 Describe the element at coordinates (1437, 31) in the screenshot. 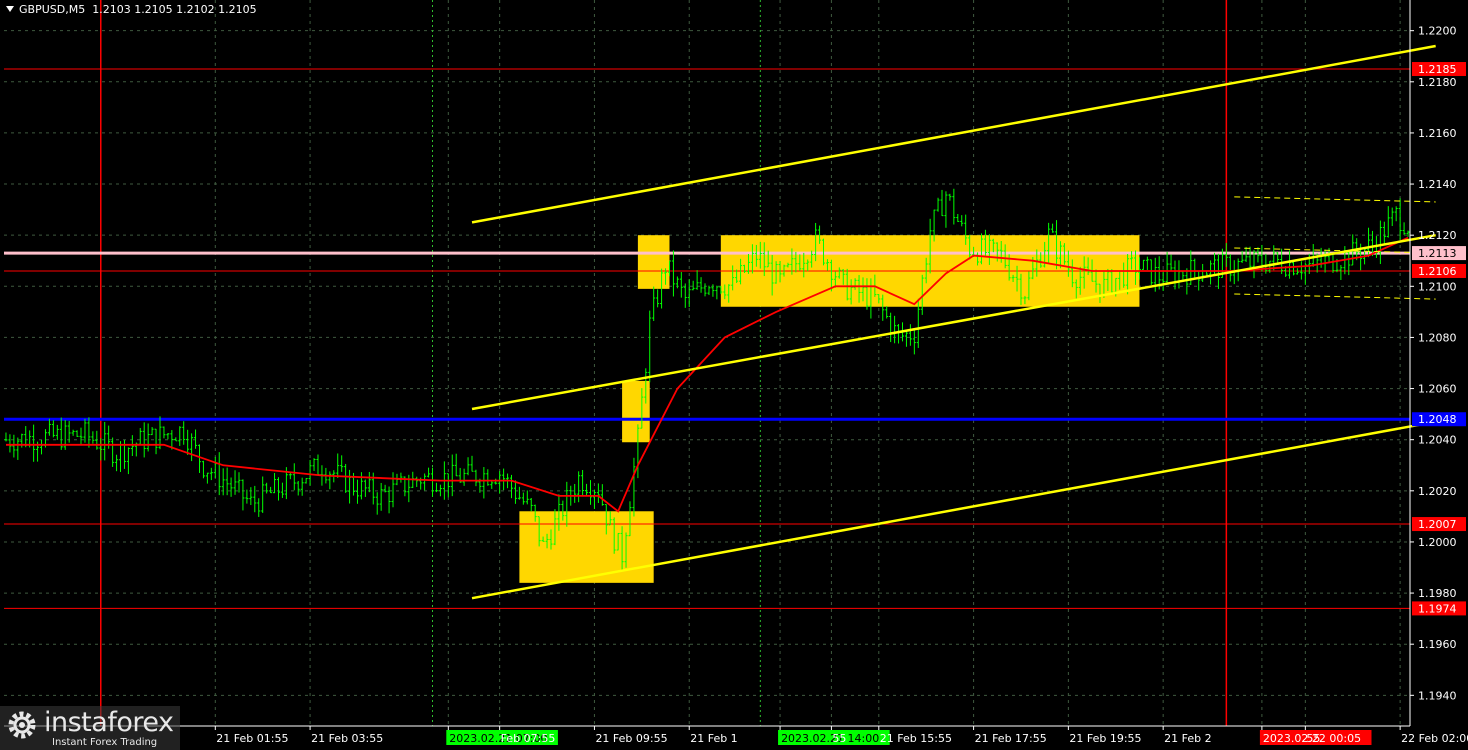

I see `y-tick-label: 1.2200` at that location.